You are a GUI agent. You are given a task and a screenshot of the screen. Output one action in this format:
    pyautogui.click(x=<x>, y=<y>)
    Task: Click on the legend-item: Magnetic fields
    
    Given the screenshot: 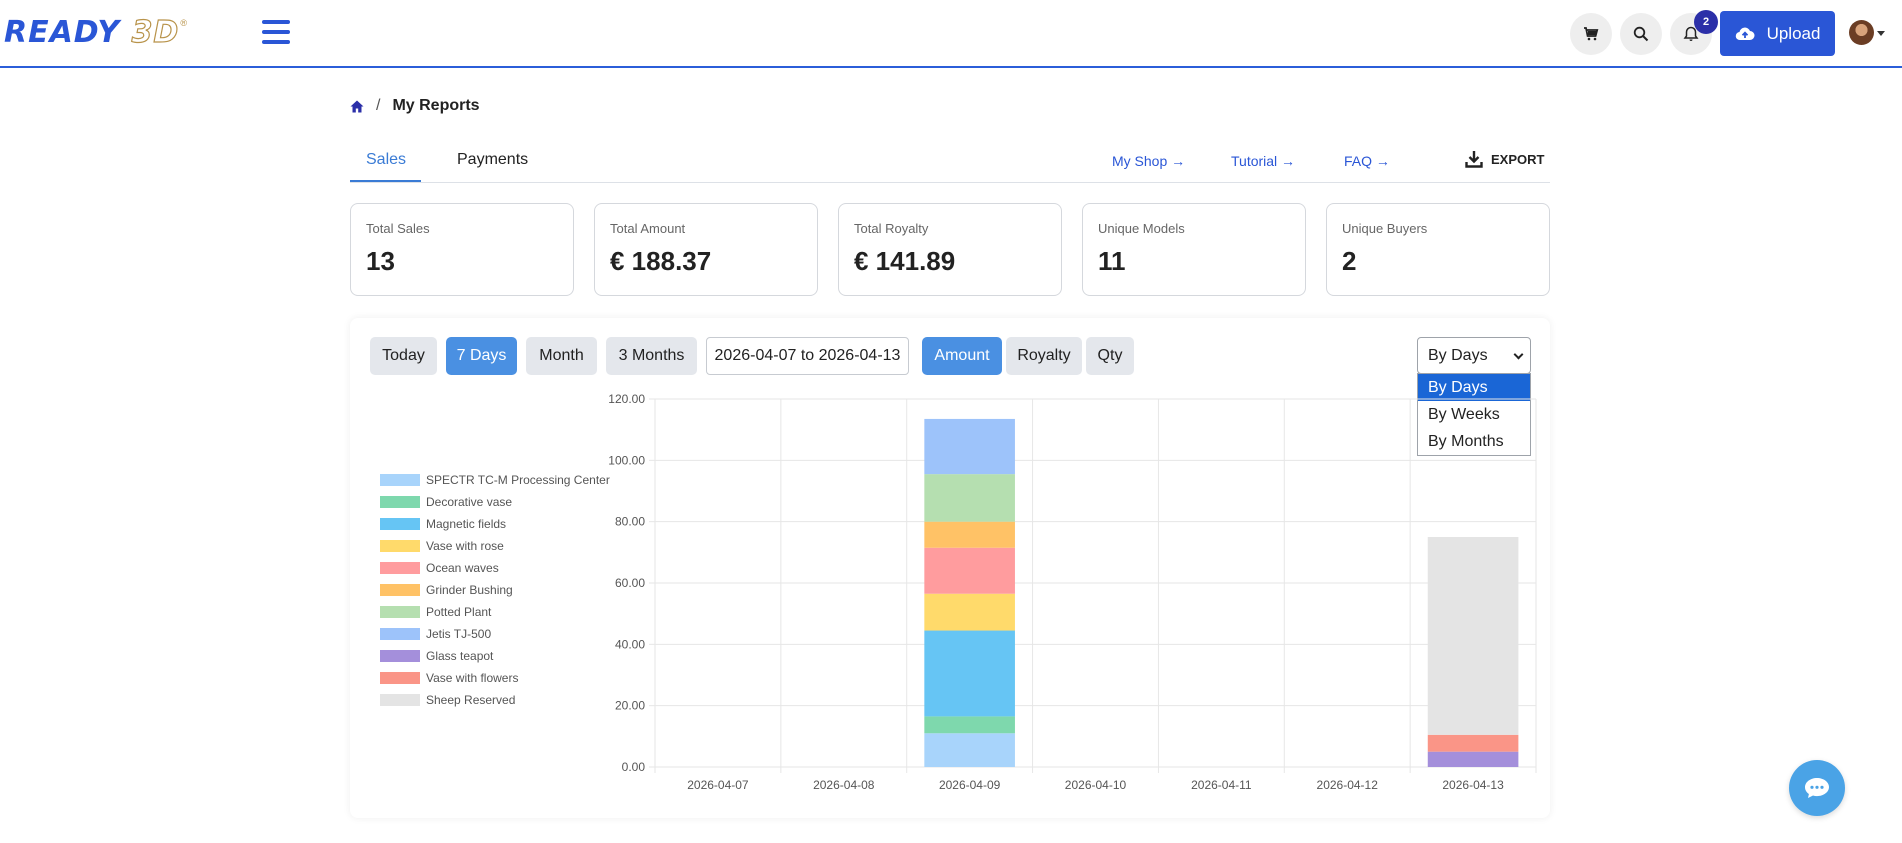 What is the action you would take?
    pyautogui.click(x=443, y=524)
    